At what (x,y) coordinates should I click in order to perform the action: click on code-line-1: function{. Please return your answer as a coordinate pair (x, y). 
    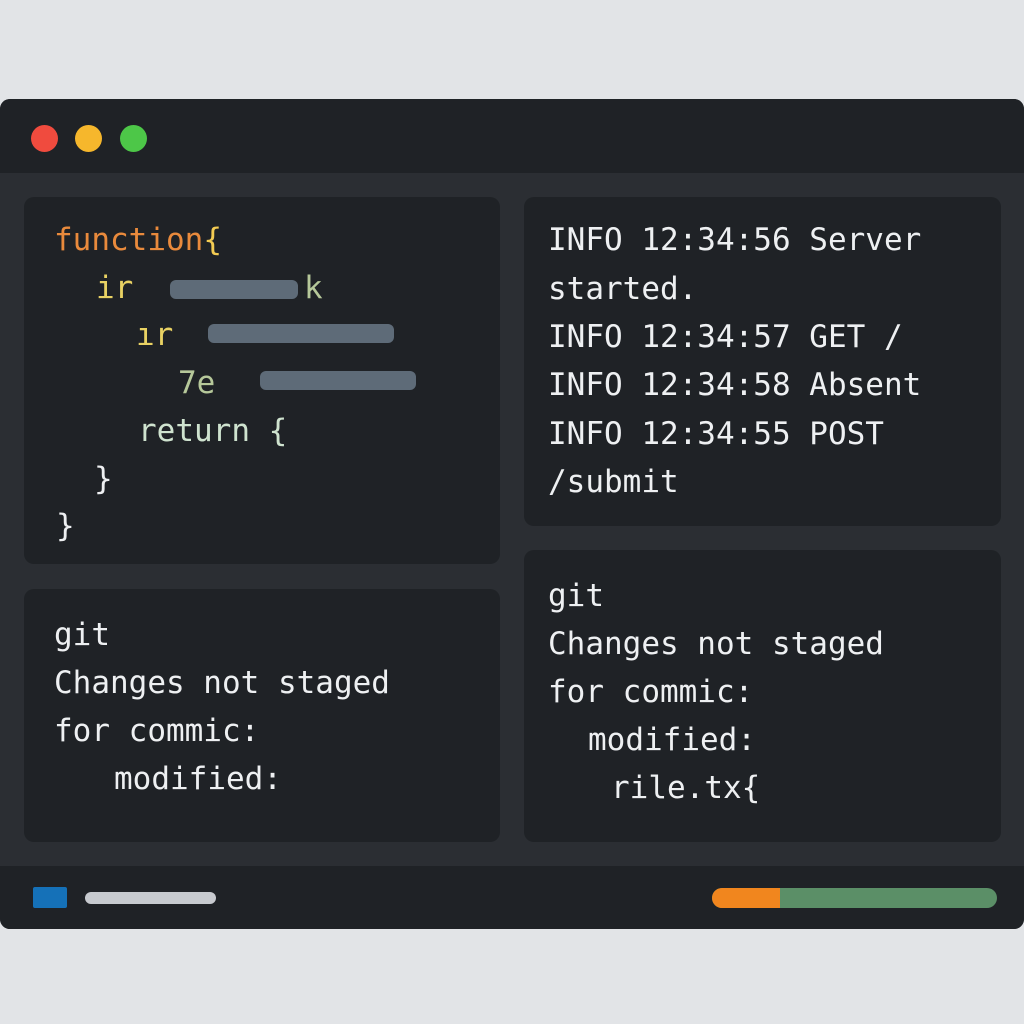
    Looking at the image, I should click on (138, 240).